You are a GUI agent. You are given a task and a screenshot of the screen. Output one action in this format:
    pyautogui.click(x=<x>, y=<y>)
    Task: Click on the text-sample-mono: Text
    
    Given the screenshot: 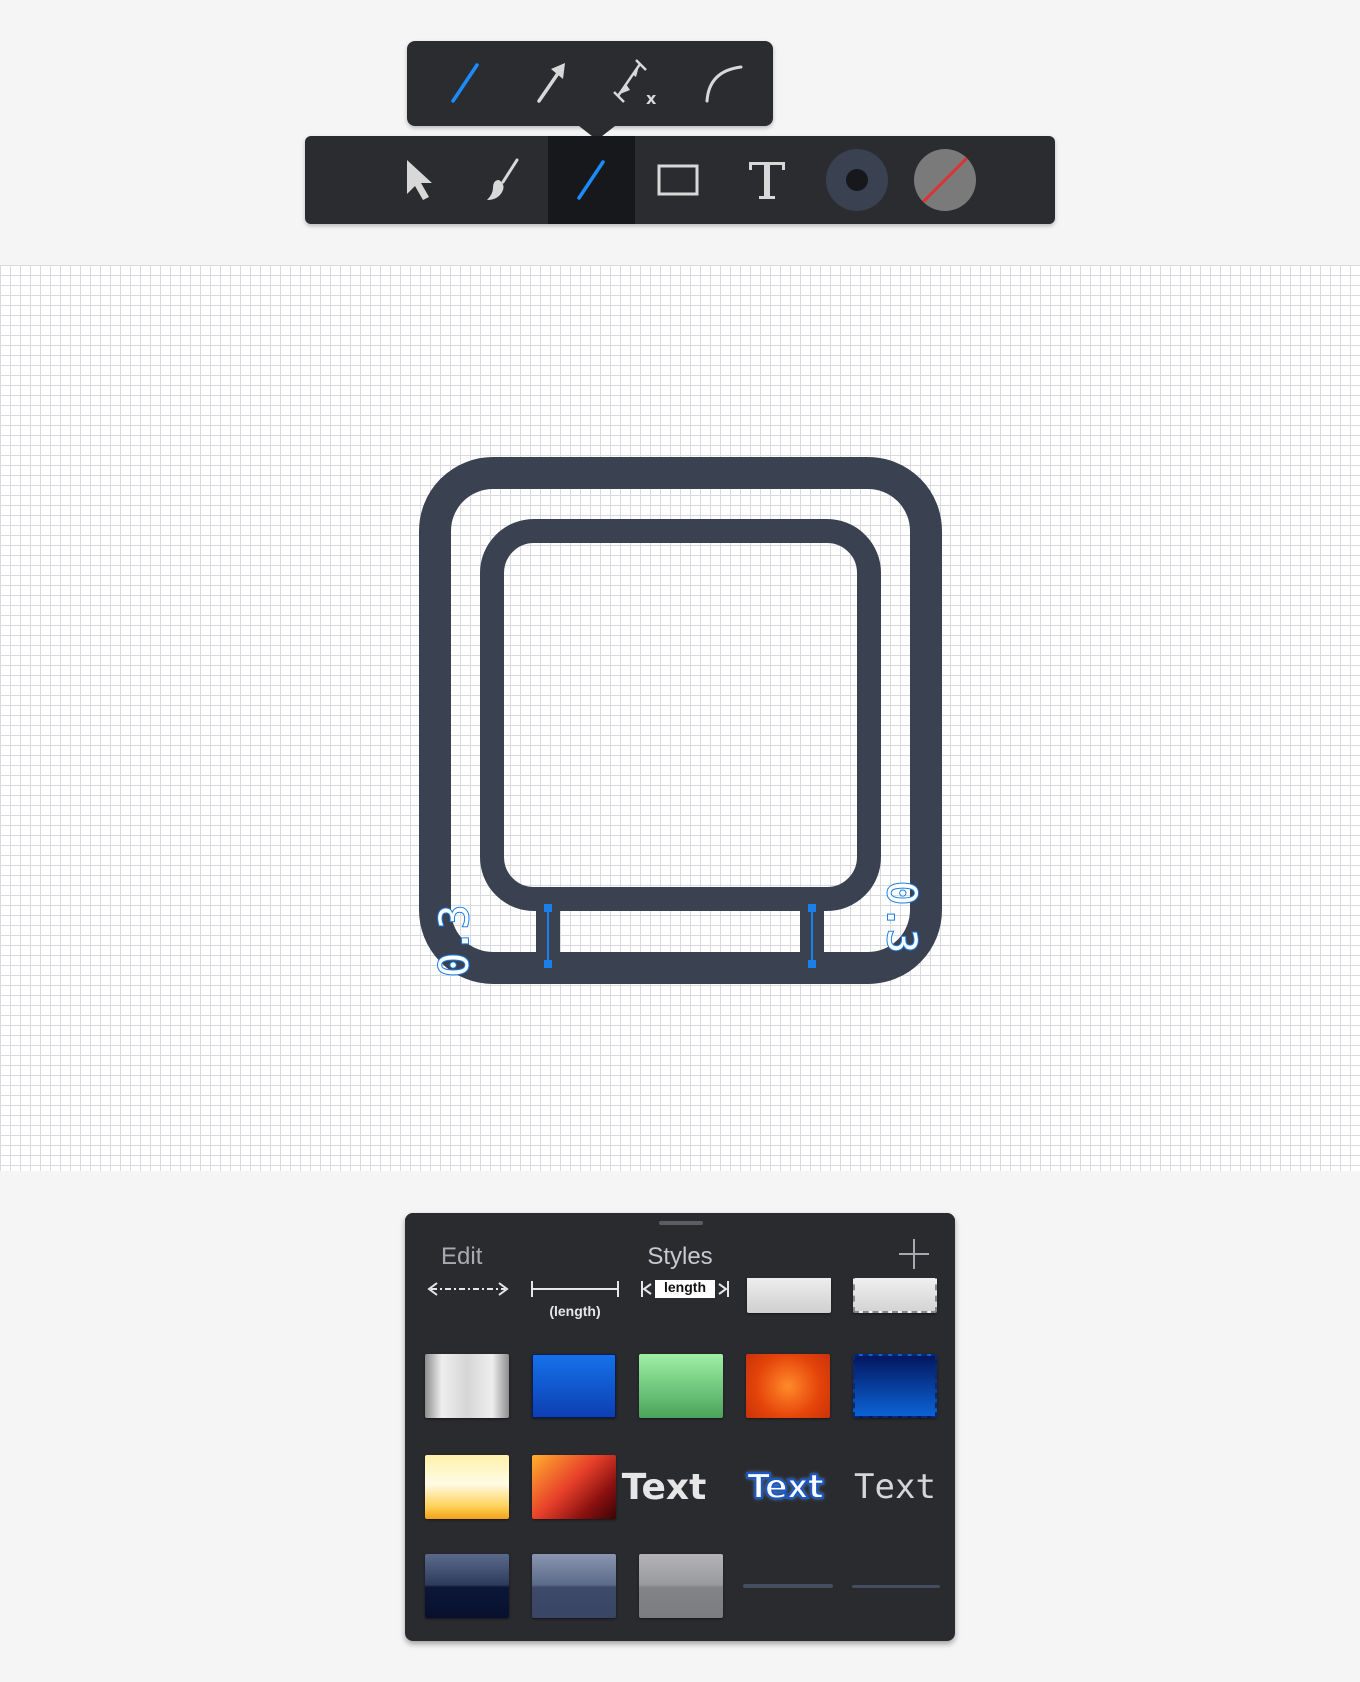 What is the action you would take?
    pyautogui.click(x=895, y=1487)
    